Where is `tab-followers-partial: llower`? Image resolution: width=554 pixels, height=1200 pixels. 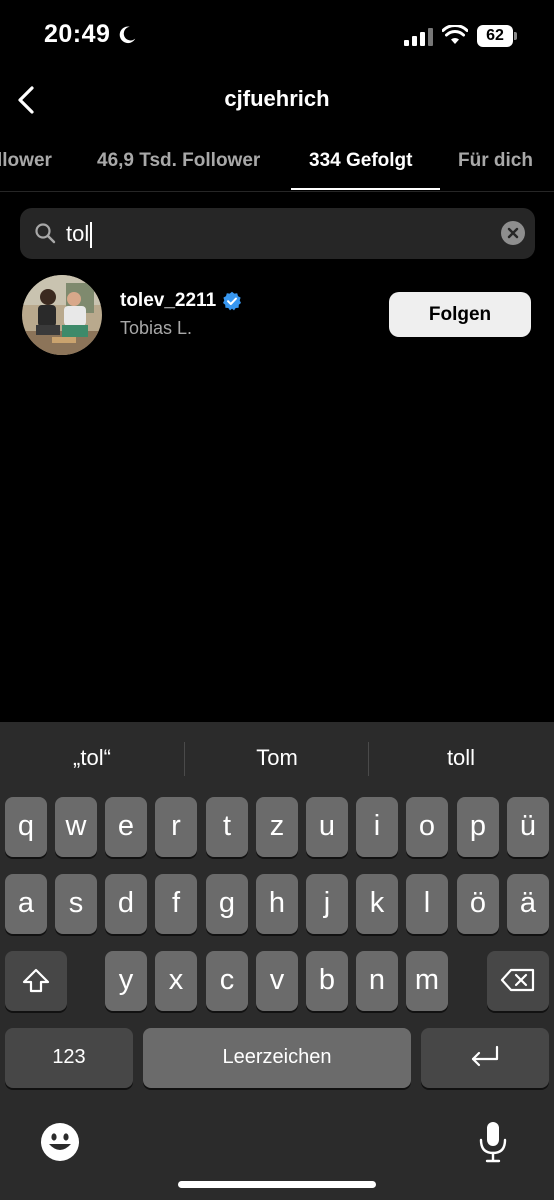
tab-followers-partial: llower is located at coordinates (26, 161).